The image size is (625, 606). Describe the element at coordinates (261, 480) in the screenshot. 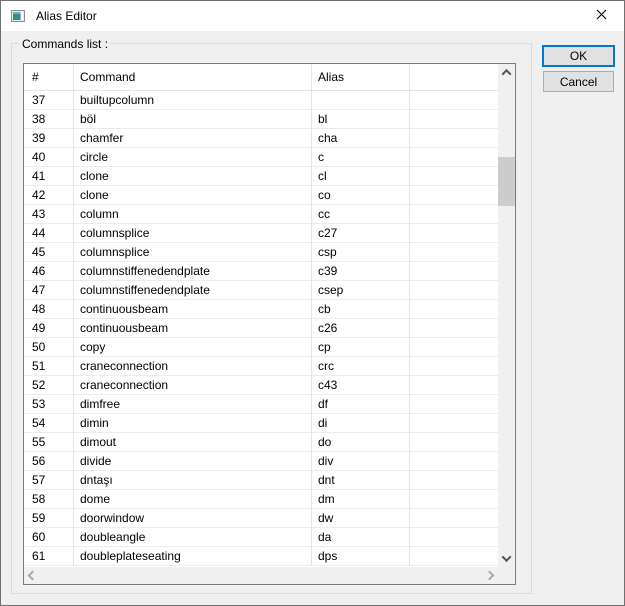

I see `table-row: 57 dntaşı dnt` at that location.